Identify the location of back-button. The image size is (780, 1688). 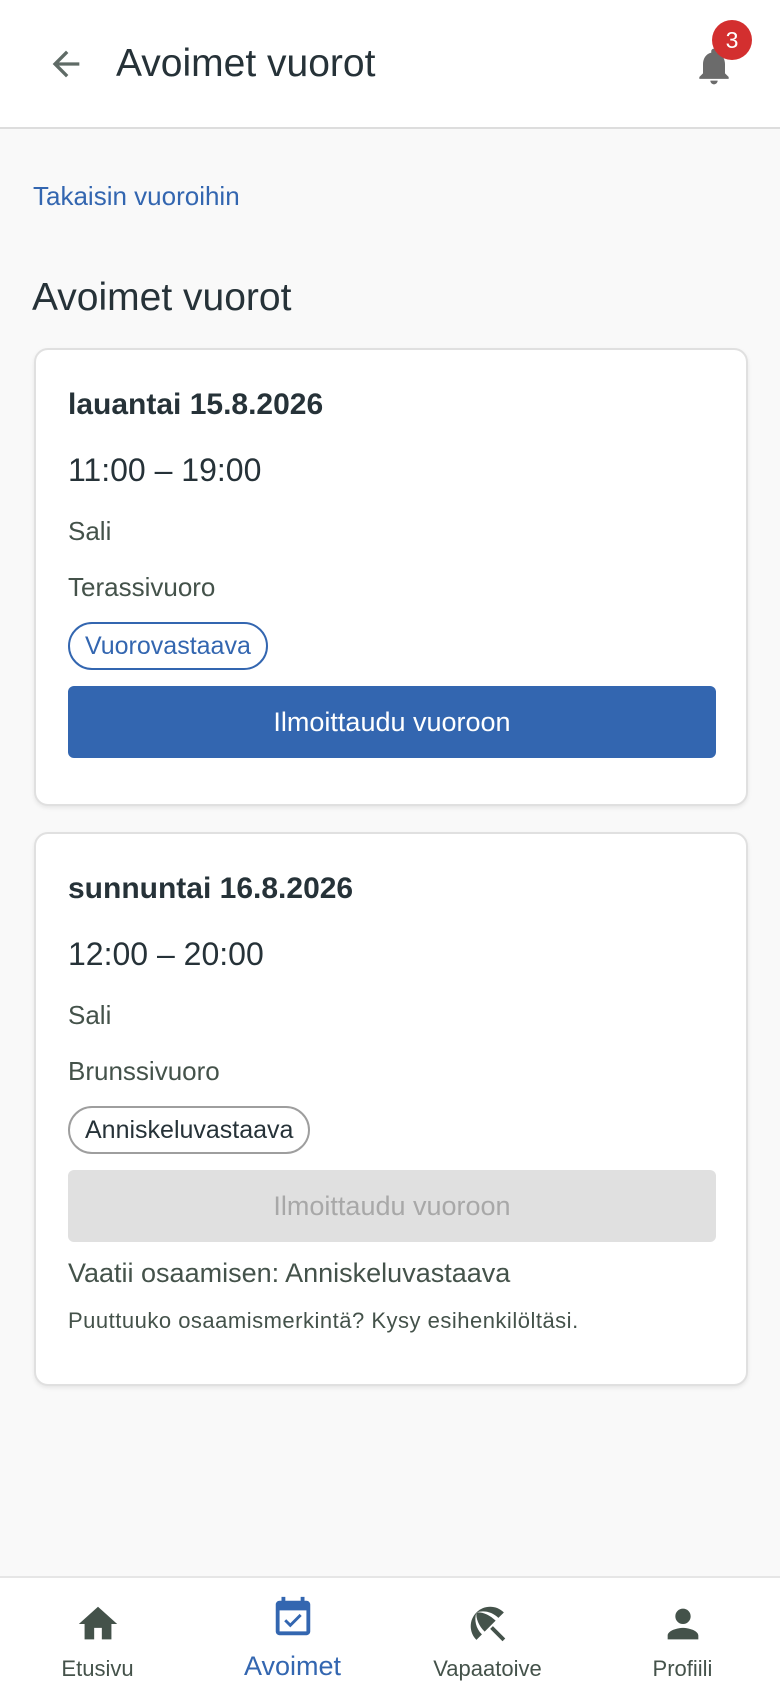
(66, 64).